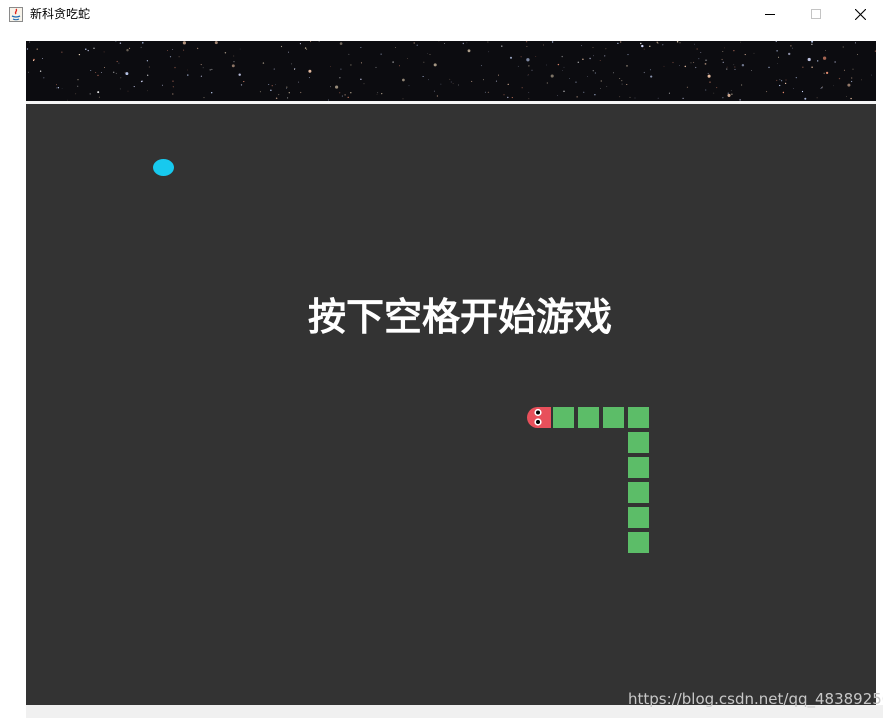 The height and width of the screenshot is (718, 883). Describe the element at coordinates (451, 71) in the screenshot. I see `starfield-banner` at that location.